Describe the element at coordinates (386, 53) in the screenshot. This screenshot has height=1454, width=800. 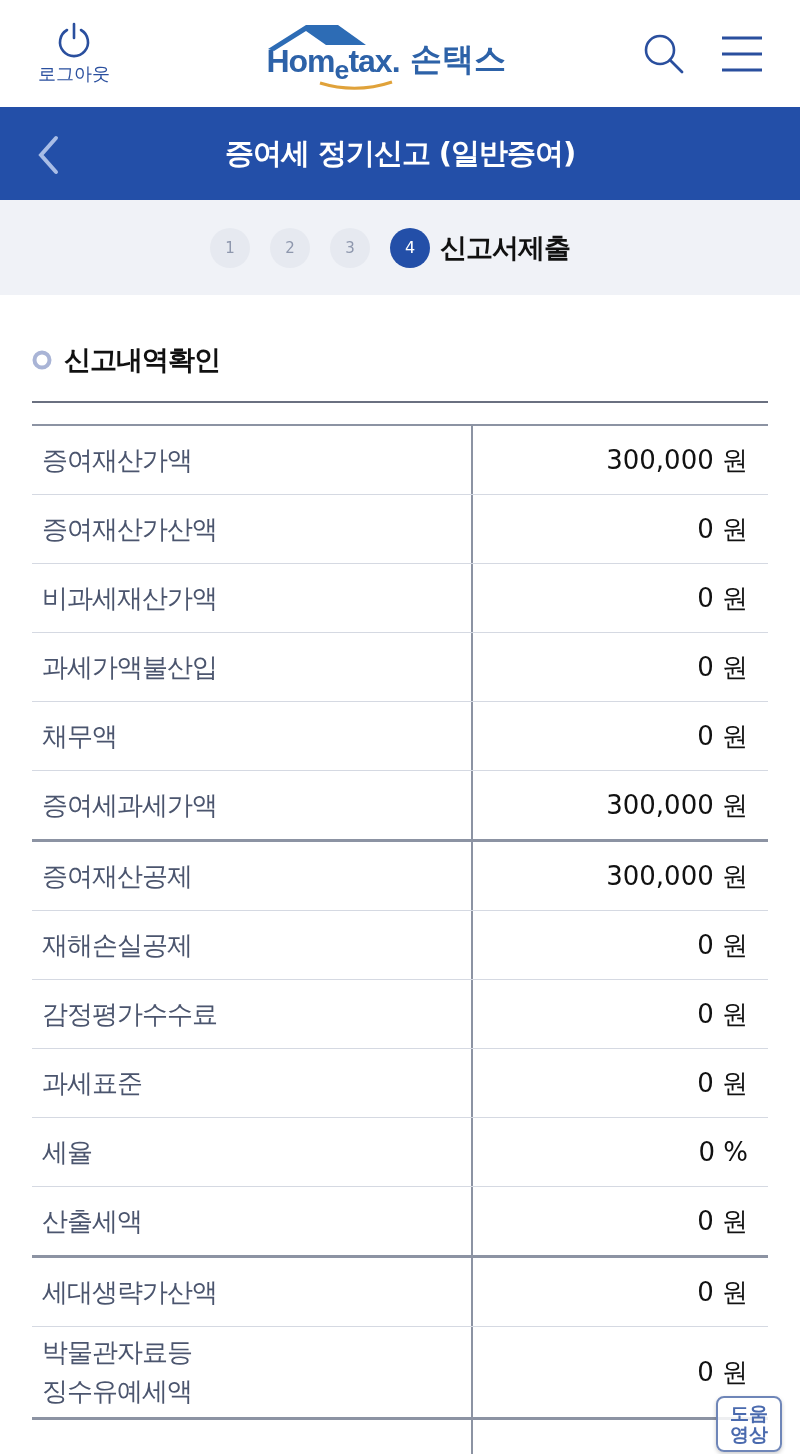
I see `logo: Hom$_{e}$tax. 손택스` at that location.